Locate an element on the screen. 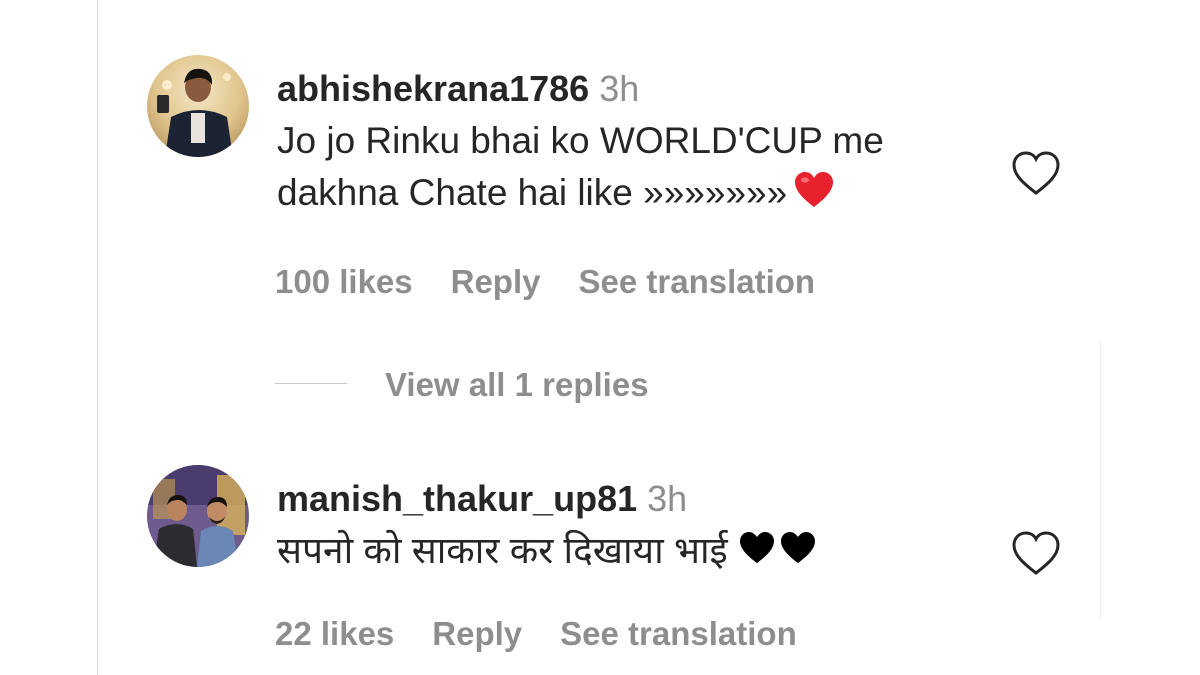  username: manish_thakur_up81 is located at coordinates (457, 498).